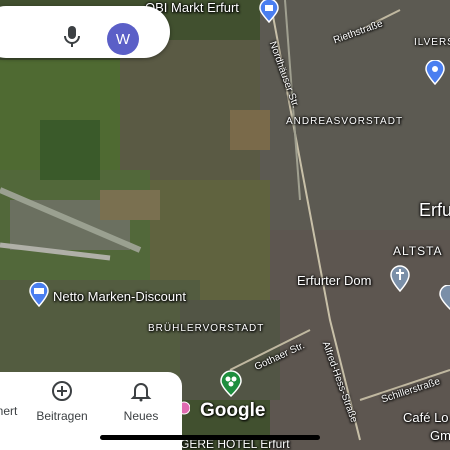 The image size is (450, 450). I want to click on add-circle-icon, so click(62, 392).